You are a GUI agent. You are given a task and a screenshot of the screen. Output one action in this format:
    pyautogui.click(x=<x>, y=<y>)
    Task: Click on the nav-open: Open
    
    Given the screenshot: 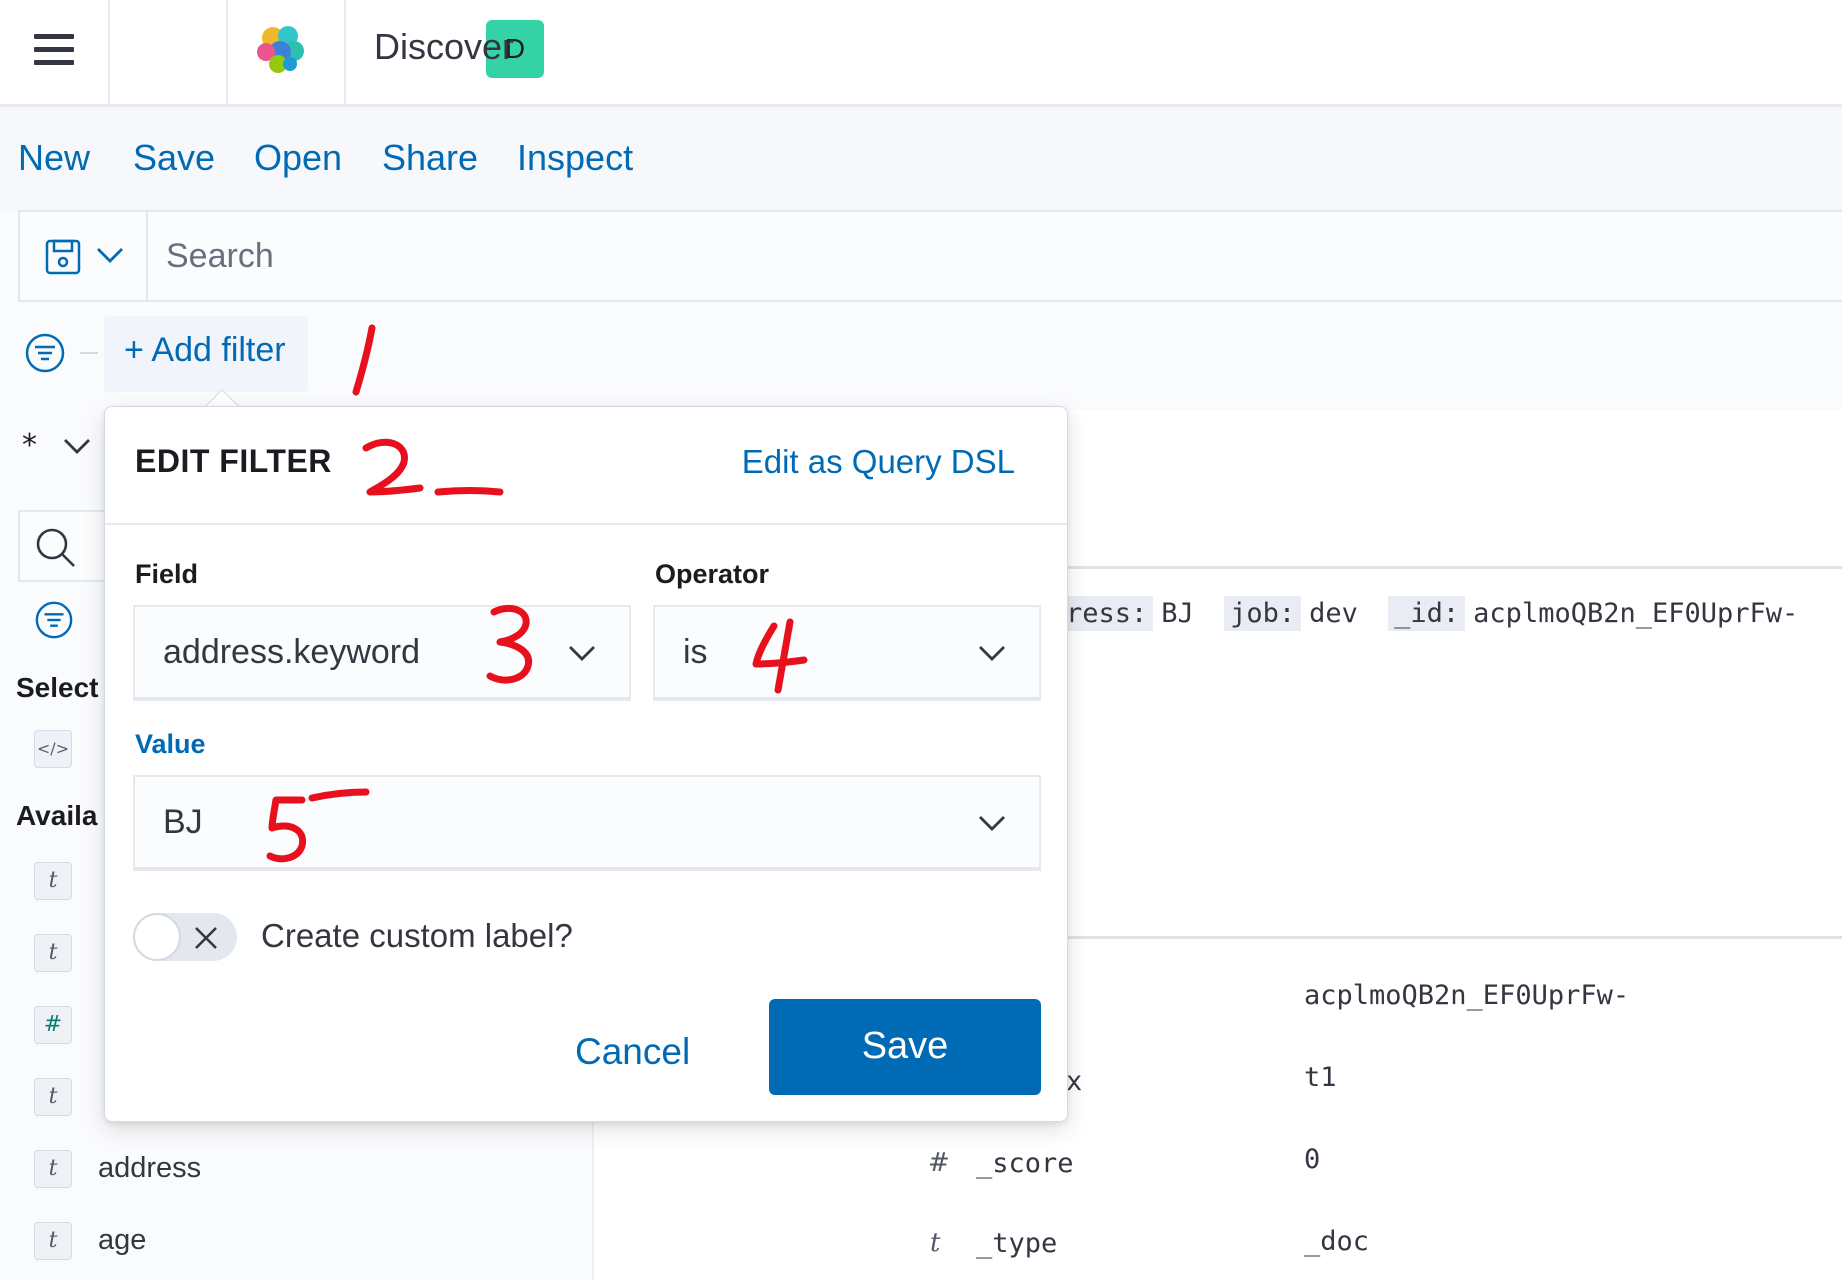 What is the action you would take?
    pyautogui.click(x=298, y=158)
    